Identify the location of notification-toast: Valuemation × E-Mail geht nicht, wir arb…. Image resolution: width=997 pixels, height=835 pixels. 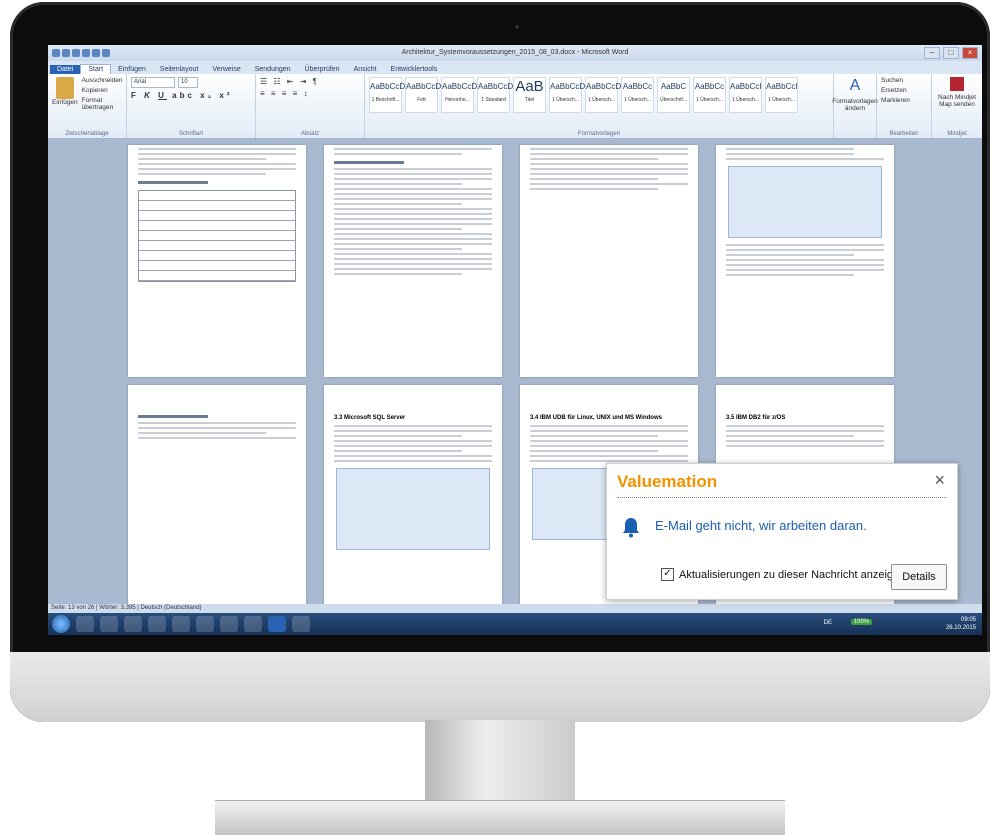
(782, 531).